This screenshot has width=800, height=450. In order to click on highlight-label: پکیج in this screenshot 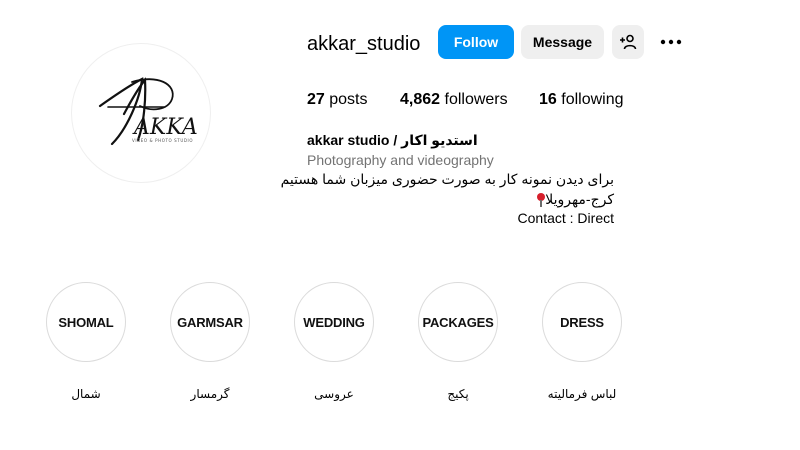, I will do `click(458, 394)`.